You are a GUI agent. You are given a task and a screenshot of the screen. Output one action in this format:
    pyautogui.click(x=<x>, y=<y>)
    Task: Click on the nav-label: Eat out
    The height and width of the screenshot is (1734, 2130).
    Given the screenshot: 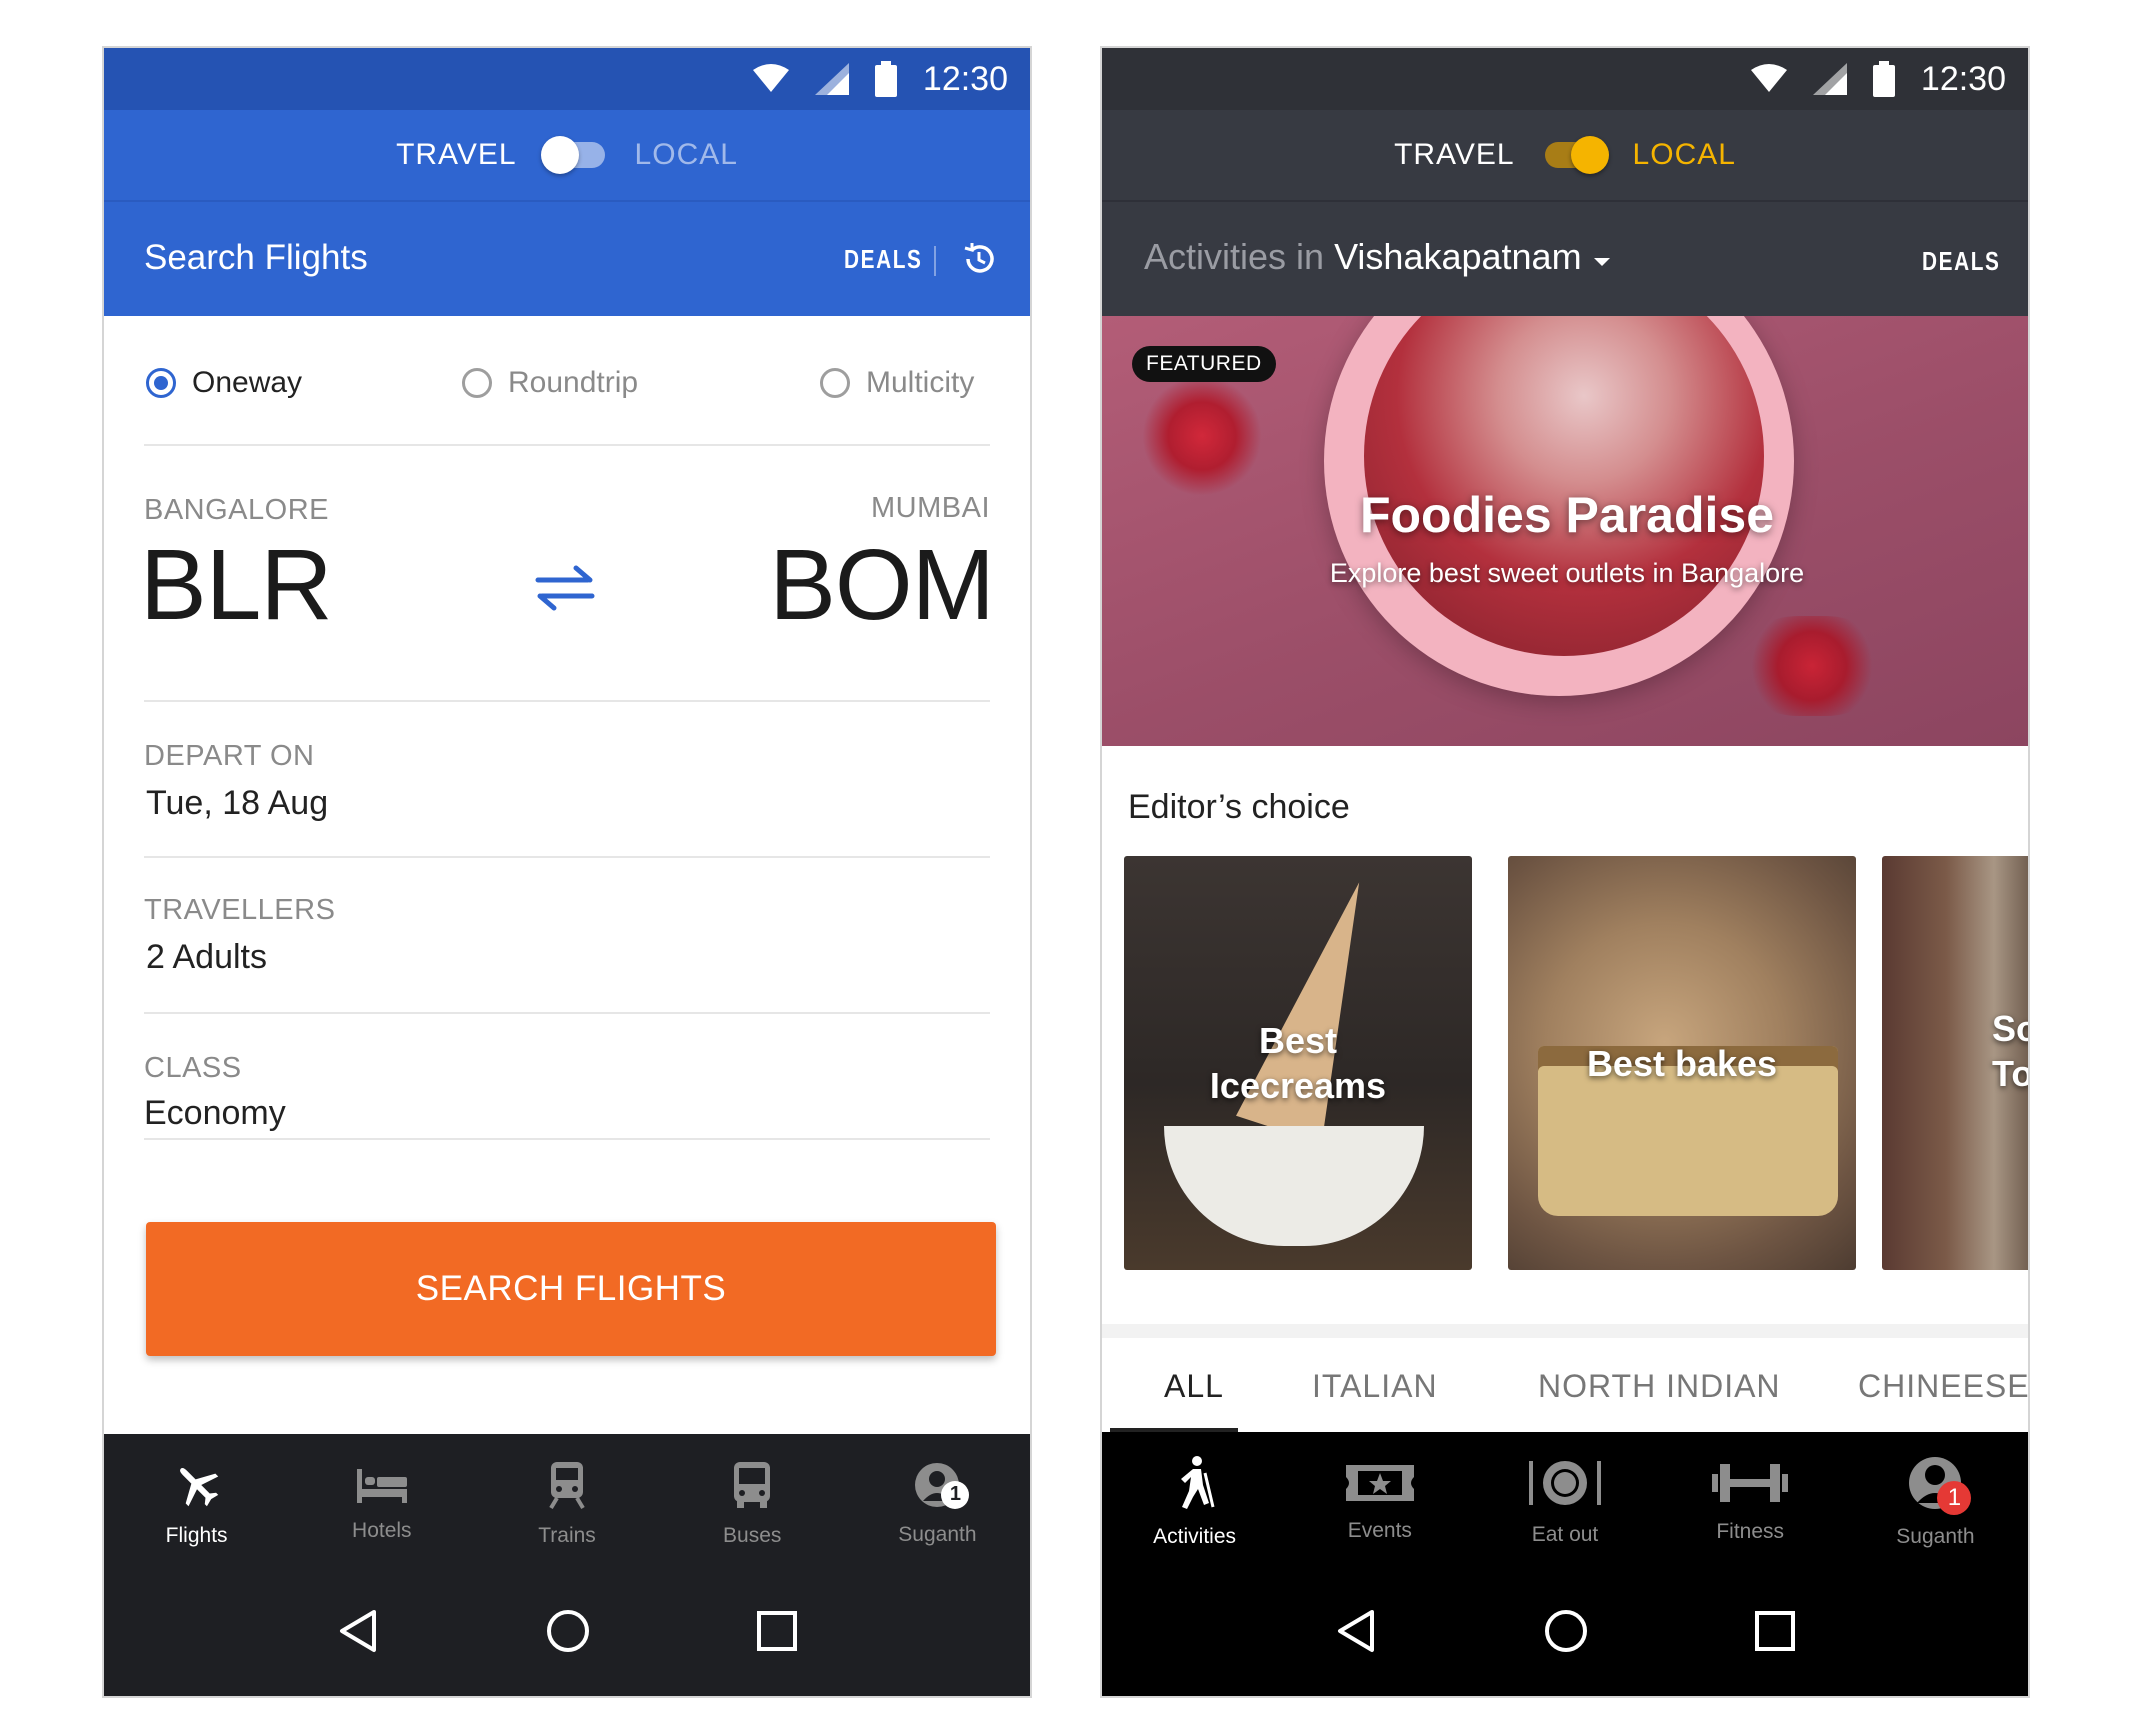 What is the action you would take?
    pyautogui.click(x=1565, y=1534)
    